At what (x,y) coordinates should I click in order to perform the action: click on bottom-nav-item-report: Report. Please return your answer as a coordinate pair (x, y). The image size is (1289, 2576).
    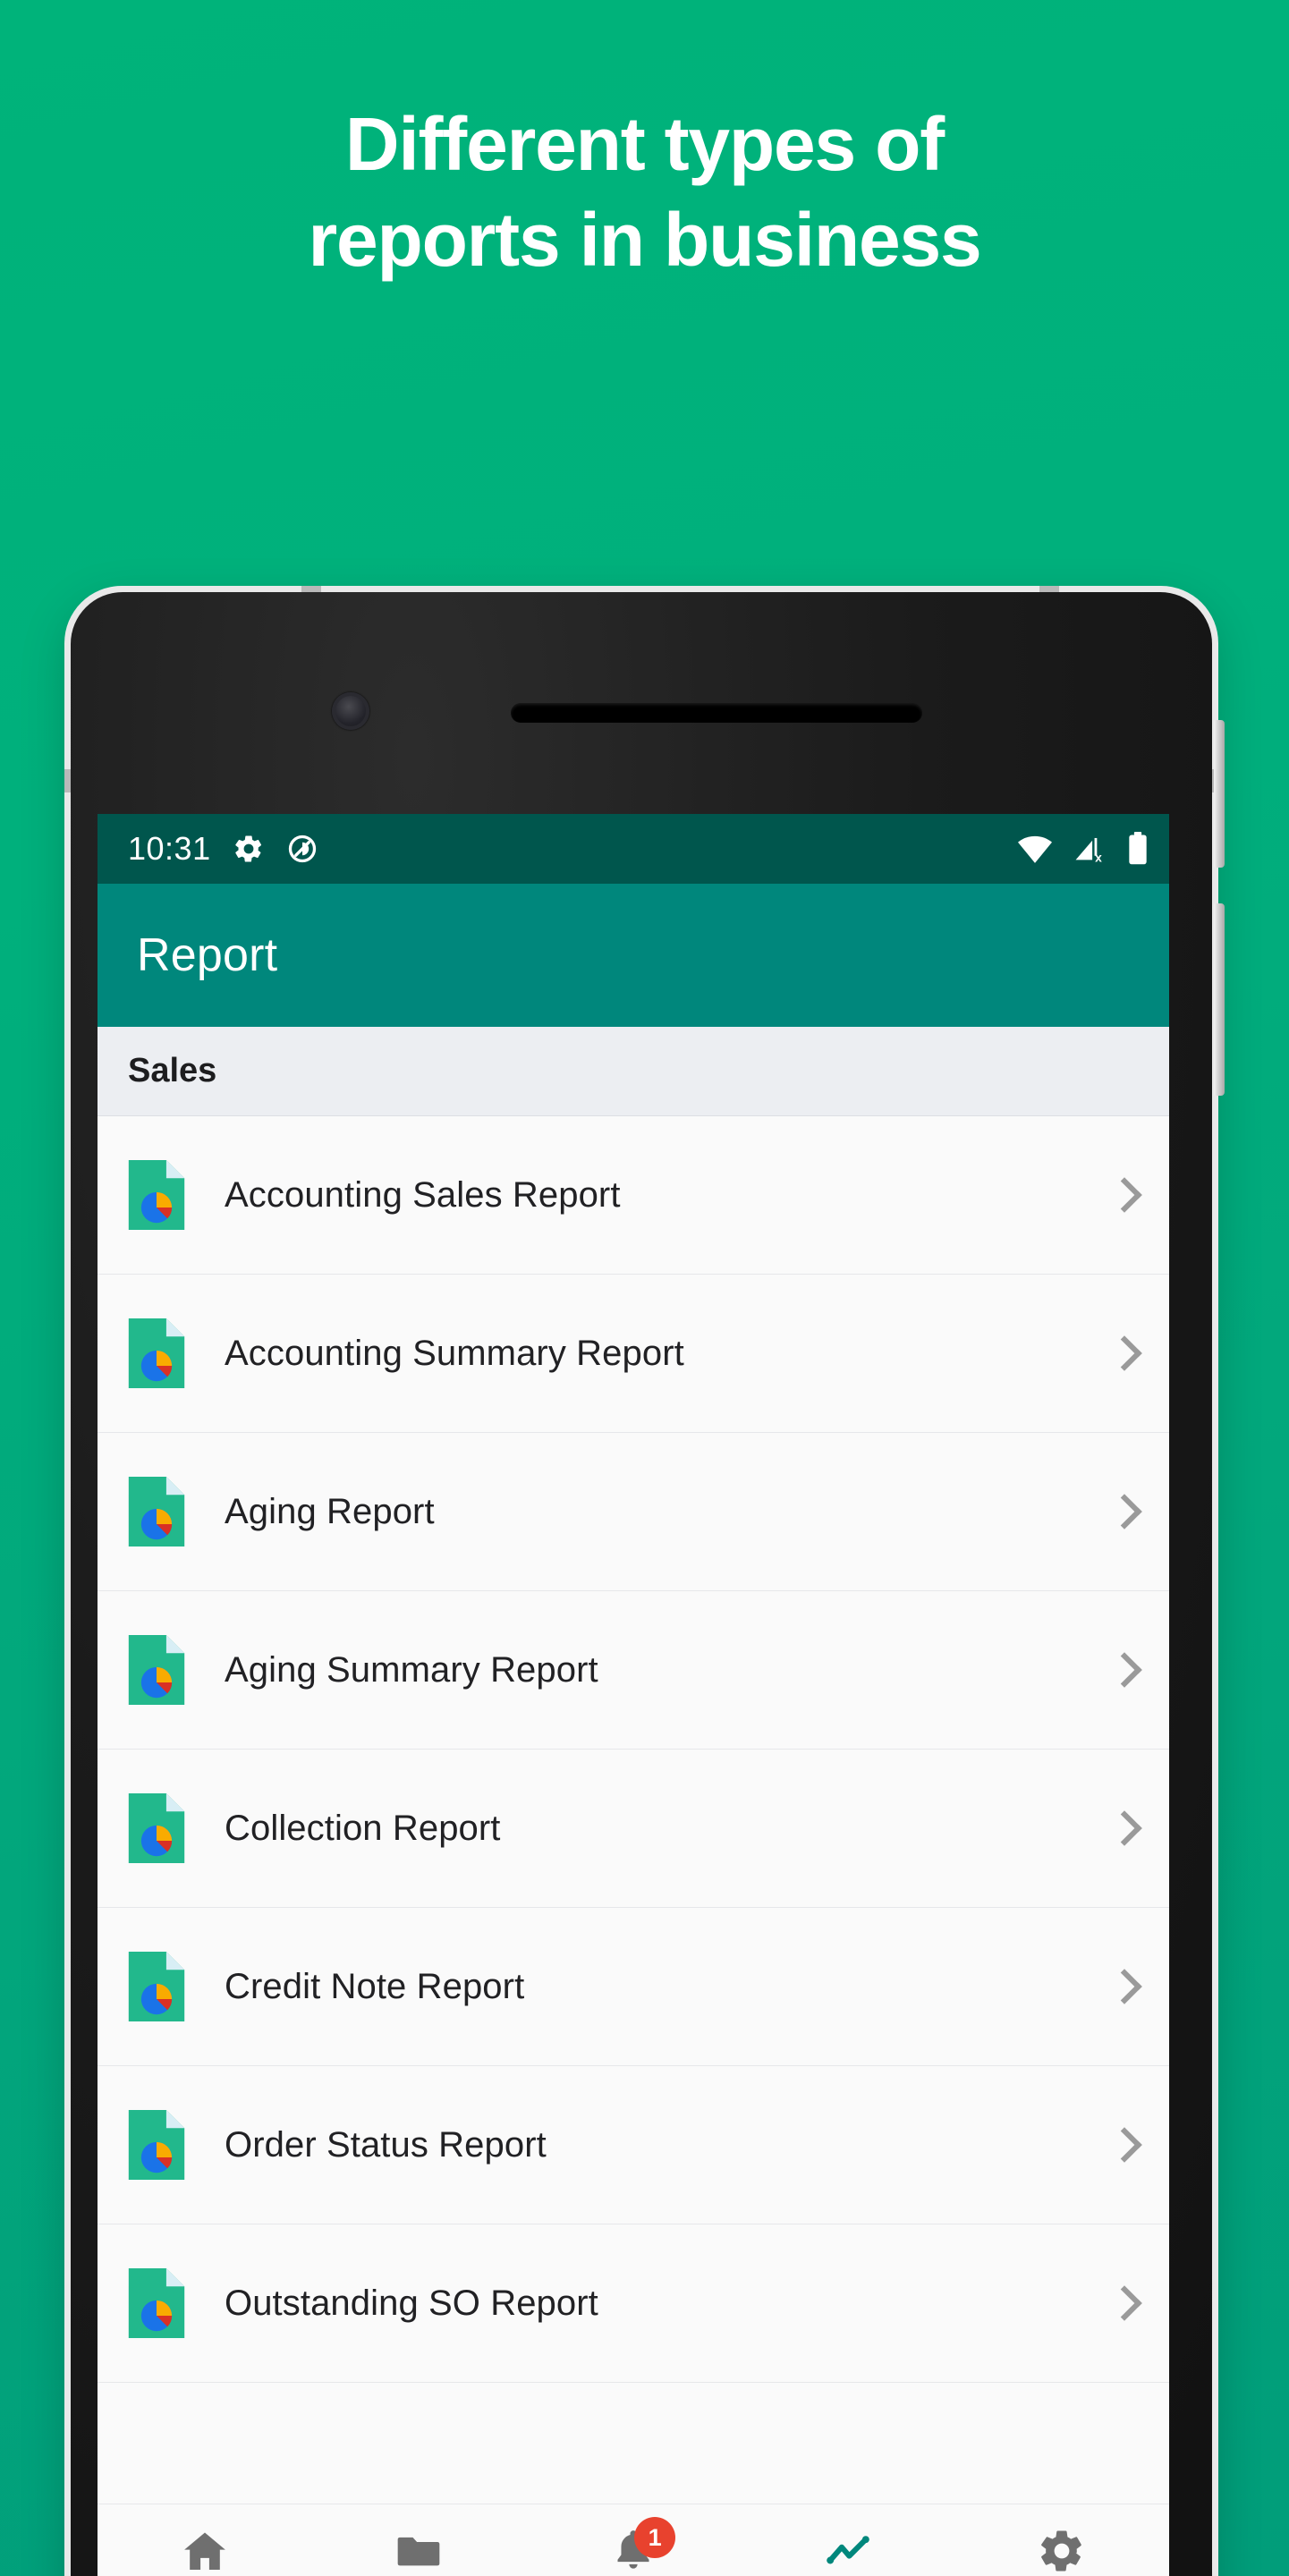
    Looking at the image, I should click on (848, 2551).